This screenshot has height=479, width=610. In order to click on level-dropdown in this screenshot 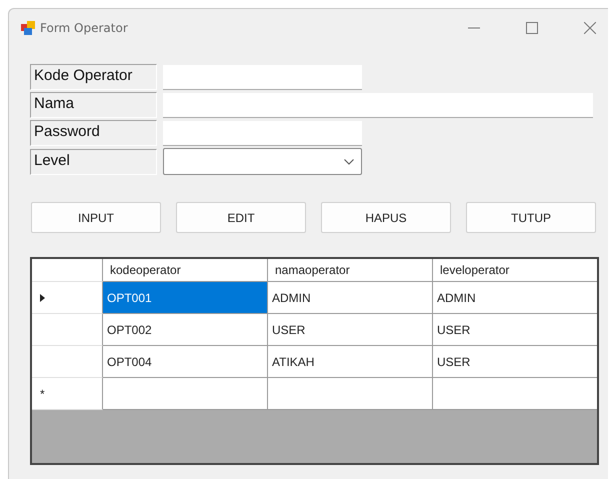, I will do `click(262, 161)`.